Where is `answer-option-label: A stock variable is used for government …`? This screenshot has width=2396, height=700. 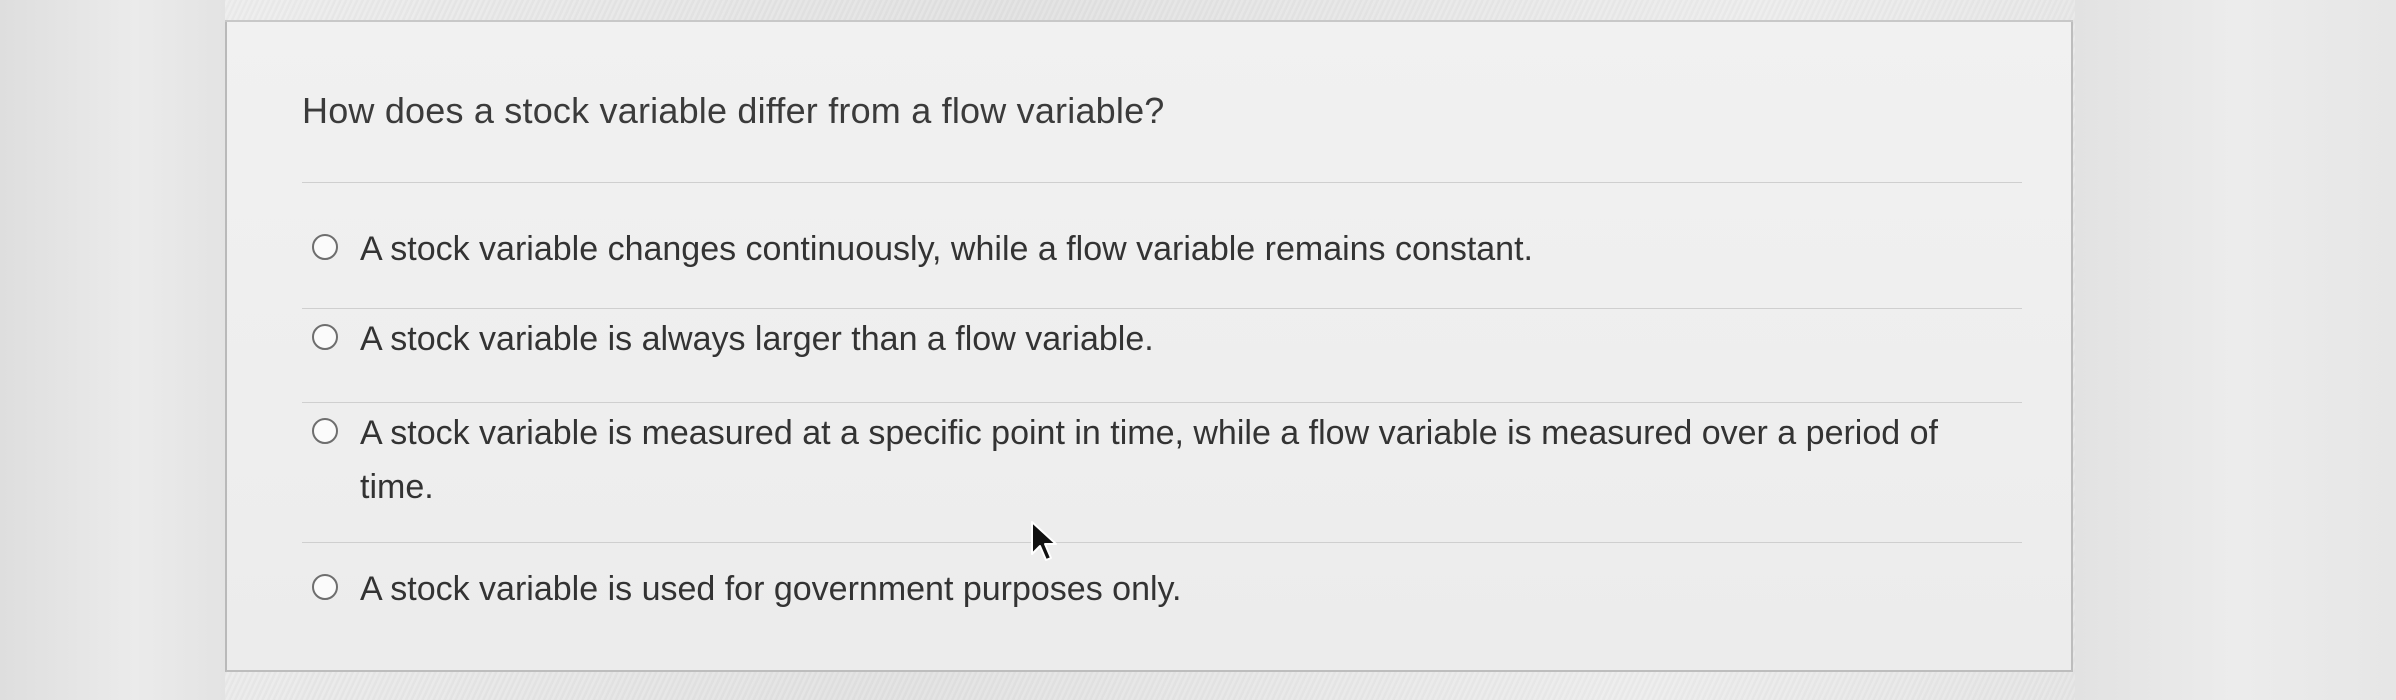 answer-option-label: A stock variable is used for government … is located at coordinates (771, 589).